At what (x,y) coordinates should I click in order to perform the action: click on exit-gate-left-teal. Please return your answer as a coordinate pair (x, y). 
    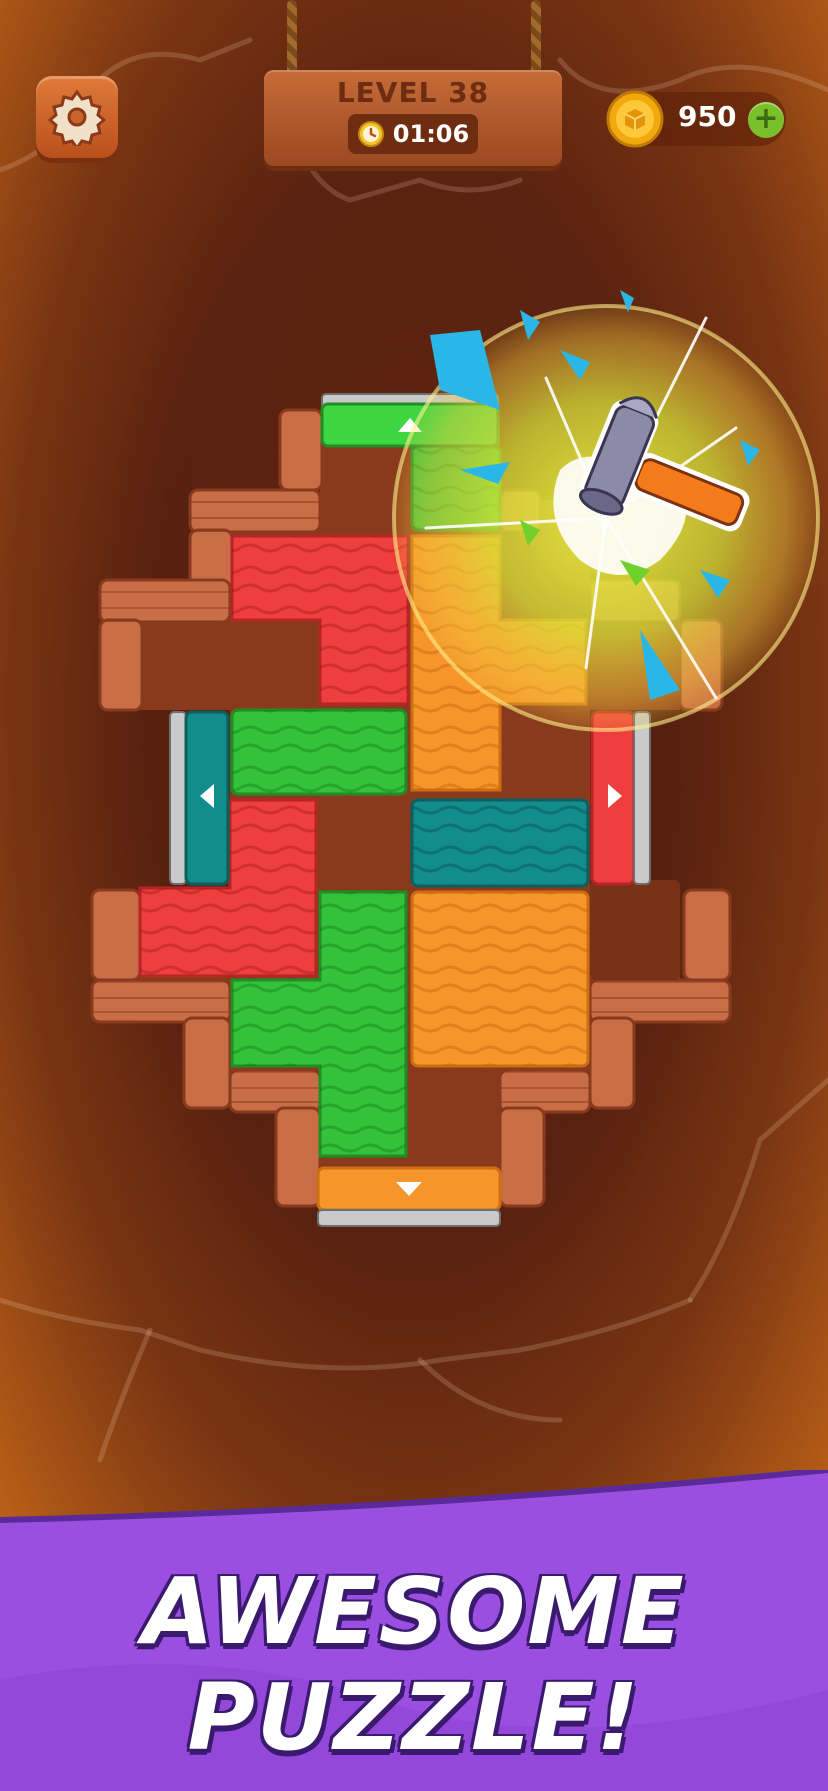
    Looking at the image, I should click on (199, 798).